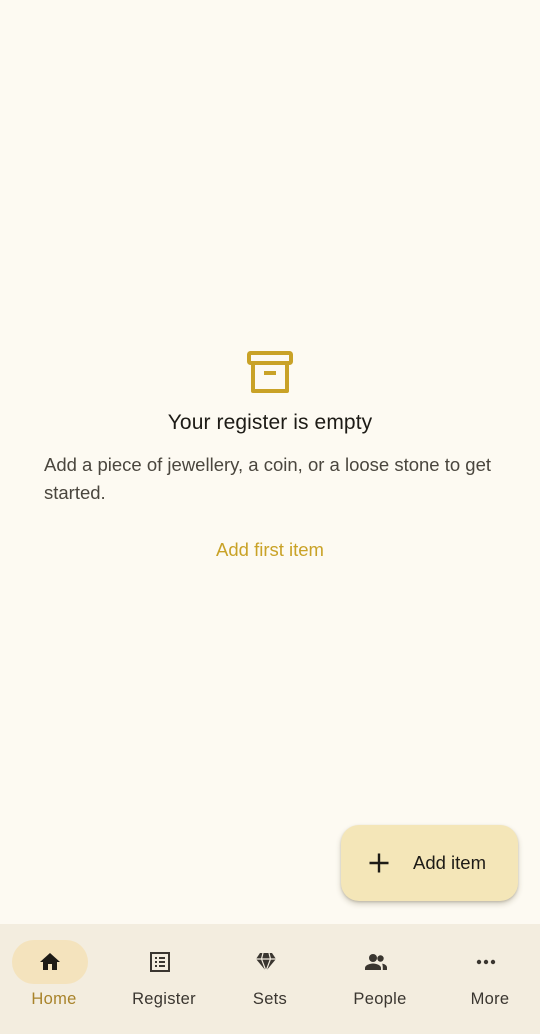 Image resolution: width=540 pixels, height=1034 pixels. What do you see at coordinates (164, 999) in the screenshot?
I see `nav-label-register: Register` at bounding box center [164, 999].